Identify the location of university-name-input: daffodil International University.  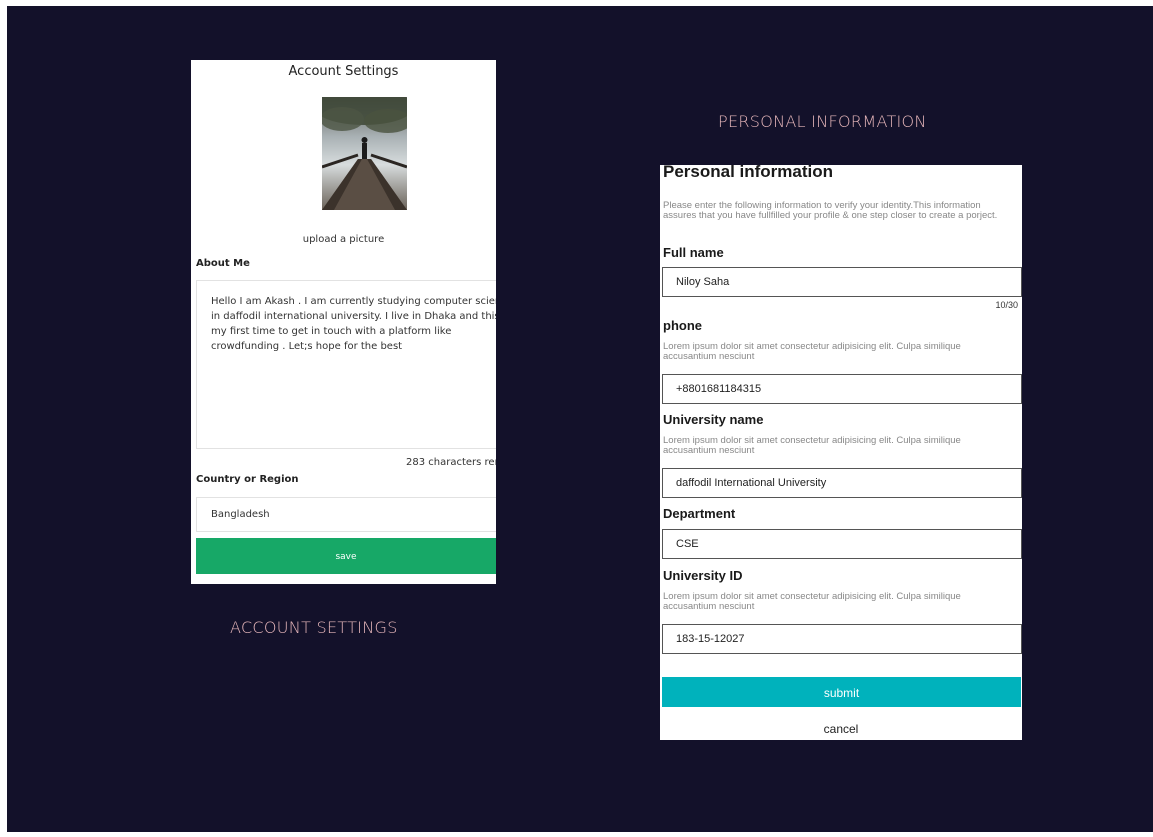
(842, 483).